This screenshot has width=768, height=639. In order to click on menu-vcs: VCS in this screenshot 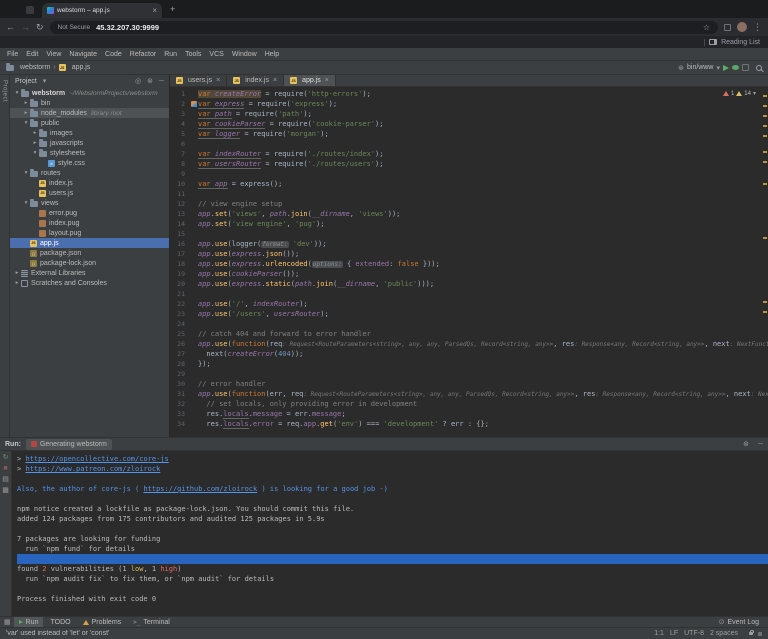, I will do `click(216, 54)`.